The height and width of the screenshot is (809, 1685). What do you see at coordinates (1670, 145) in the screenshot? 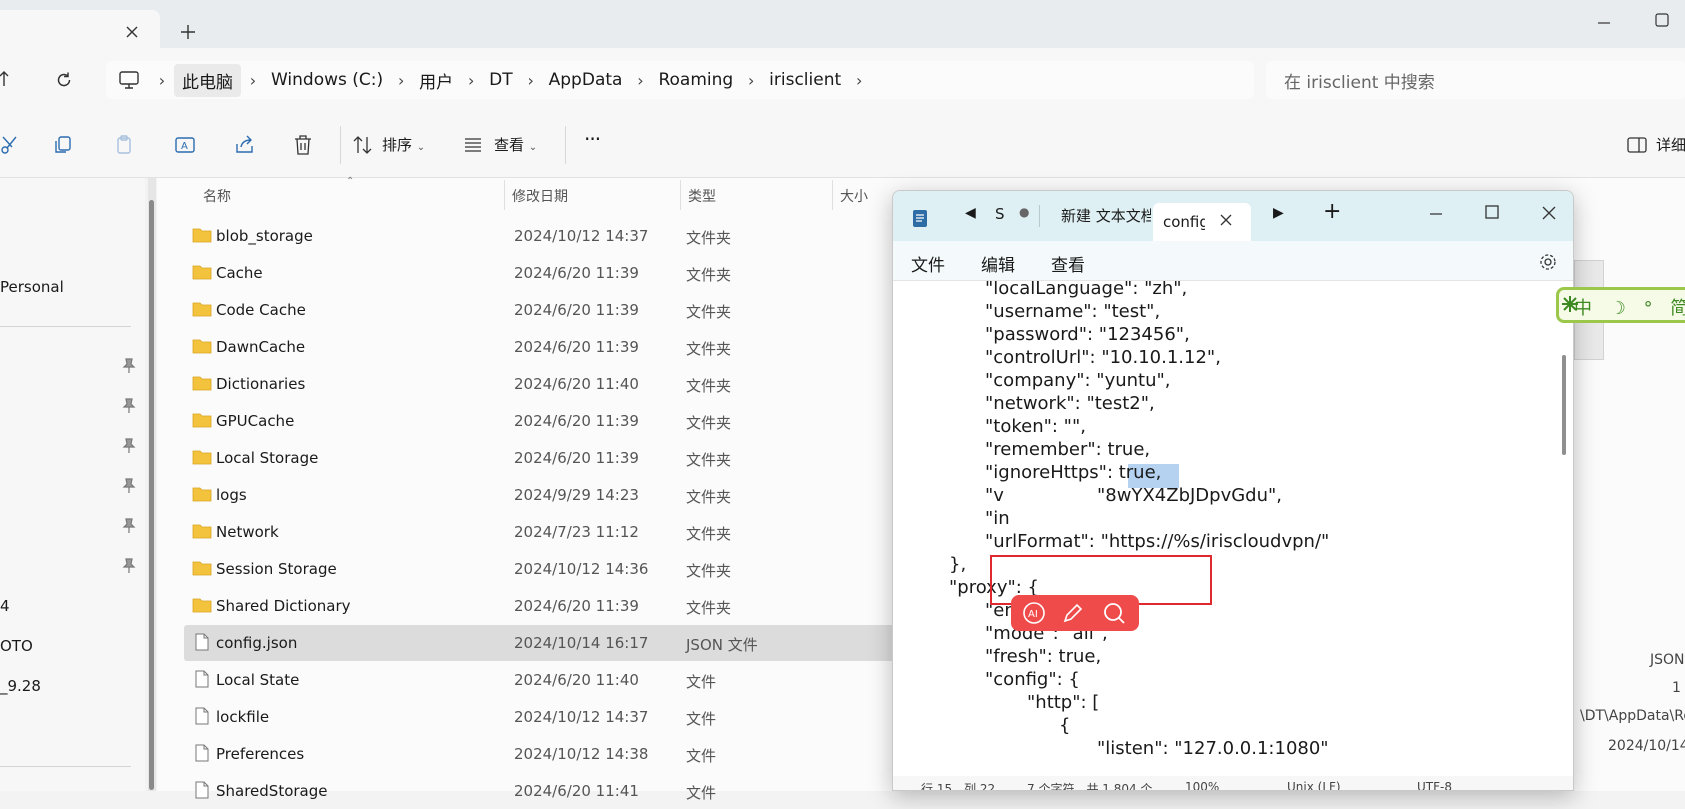
I see `details-button: 详细` at bounding box center [1670, 145].